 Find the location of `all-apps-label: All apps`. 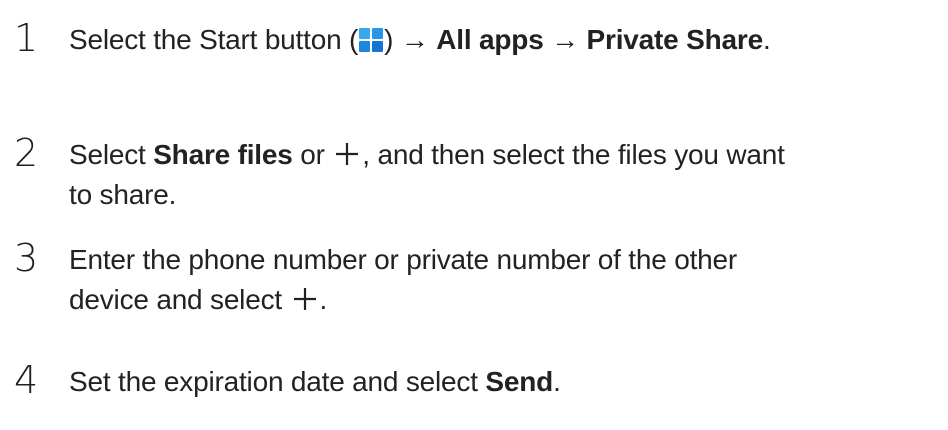

all-apps-label: All apps is located at coordinates (490, 39).